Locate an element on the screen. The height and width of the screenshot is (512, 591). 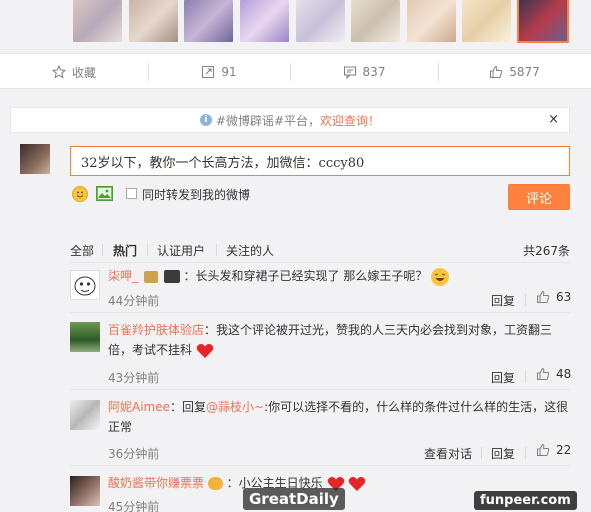
comment-icon is located at coordinates (349, 72).